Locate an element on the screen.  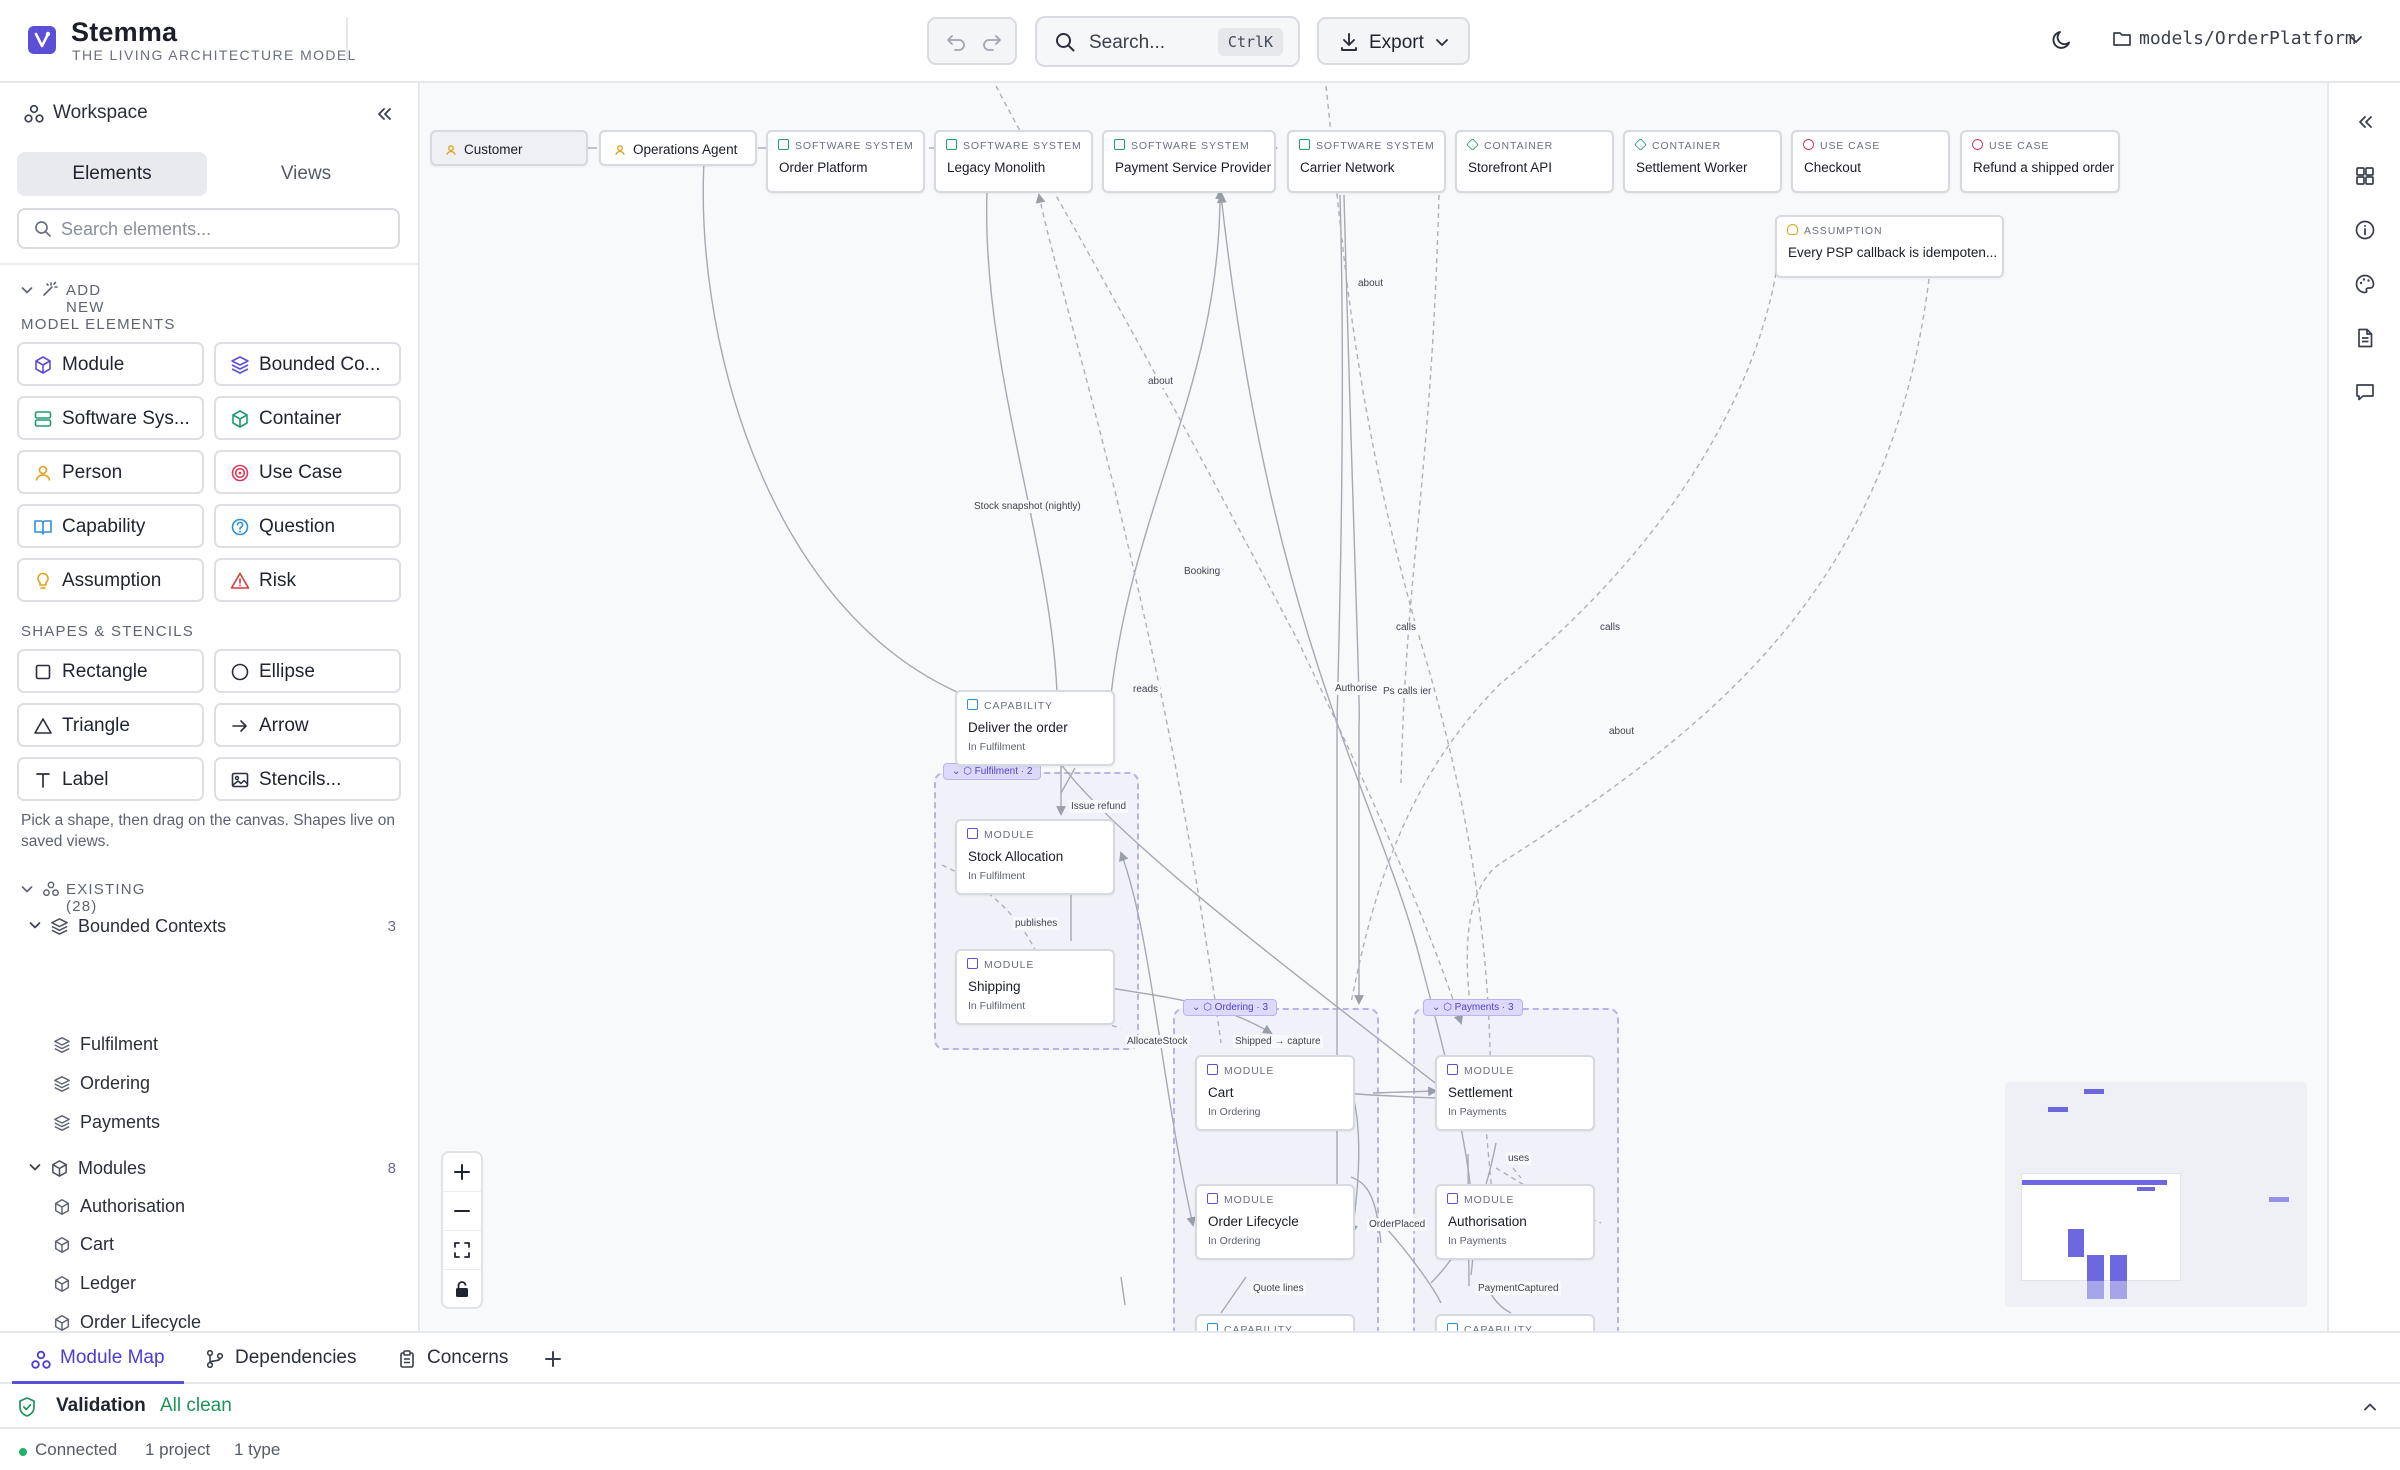
global-search-button: Search... CtrlK is located at coordinates (1167, 41).